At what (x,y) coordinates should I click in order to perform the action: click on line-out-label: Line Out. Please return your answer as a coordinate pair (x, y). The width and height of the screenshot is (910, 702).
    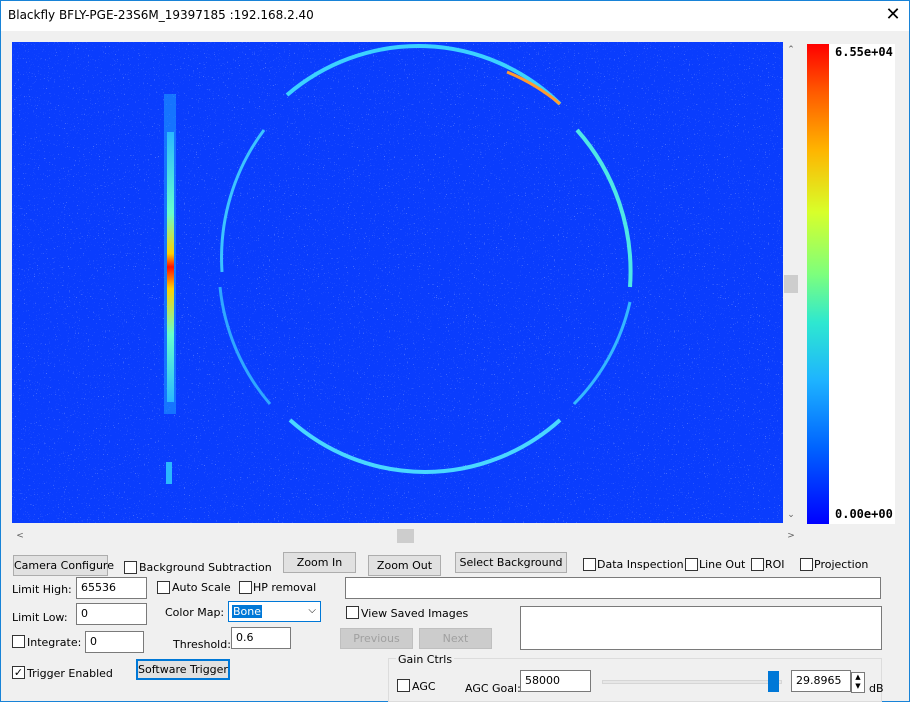
    Looking at the image, I should click on (722, 564).